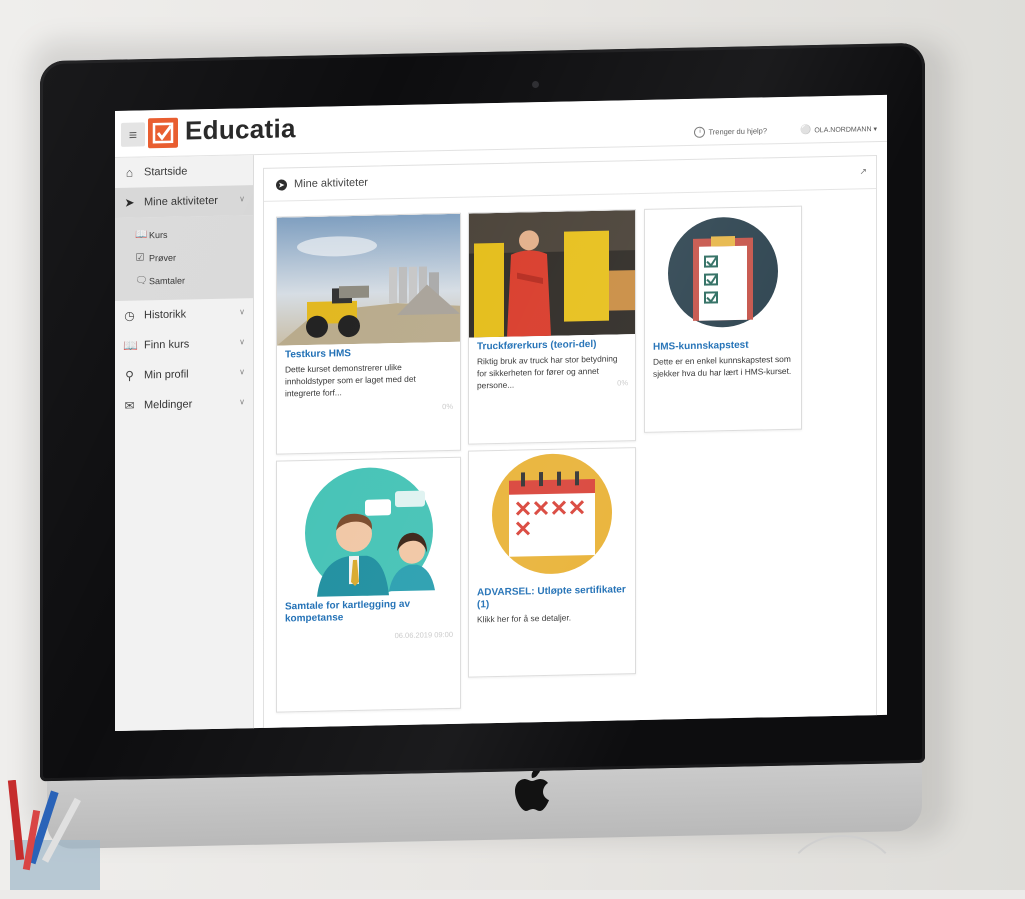 The height and width of the screenshot is (899, 1025). What do you see at coordinates (129, 375) in the screenshot?
I see `user-icon: ⚲` at bounding box center [129, 375].